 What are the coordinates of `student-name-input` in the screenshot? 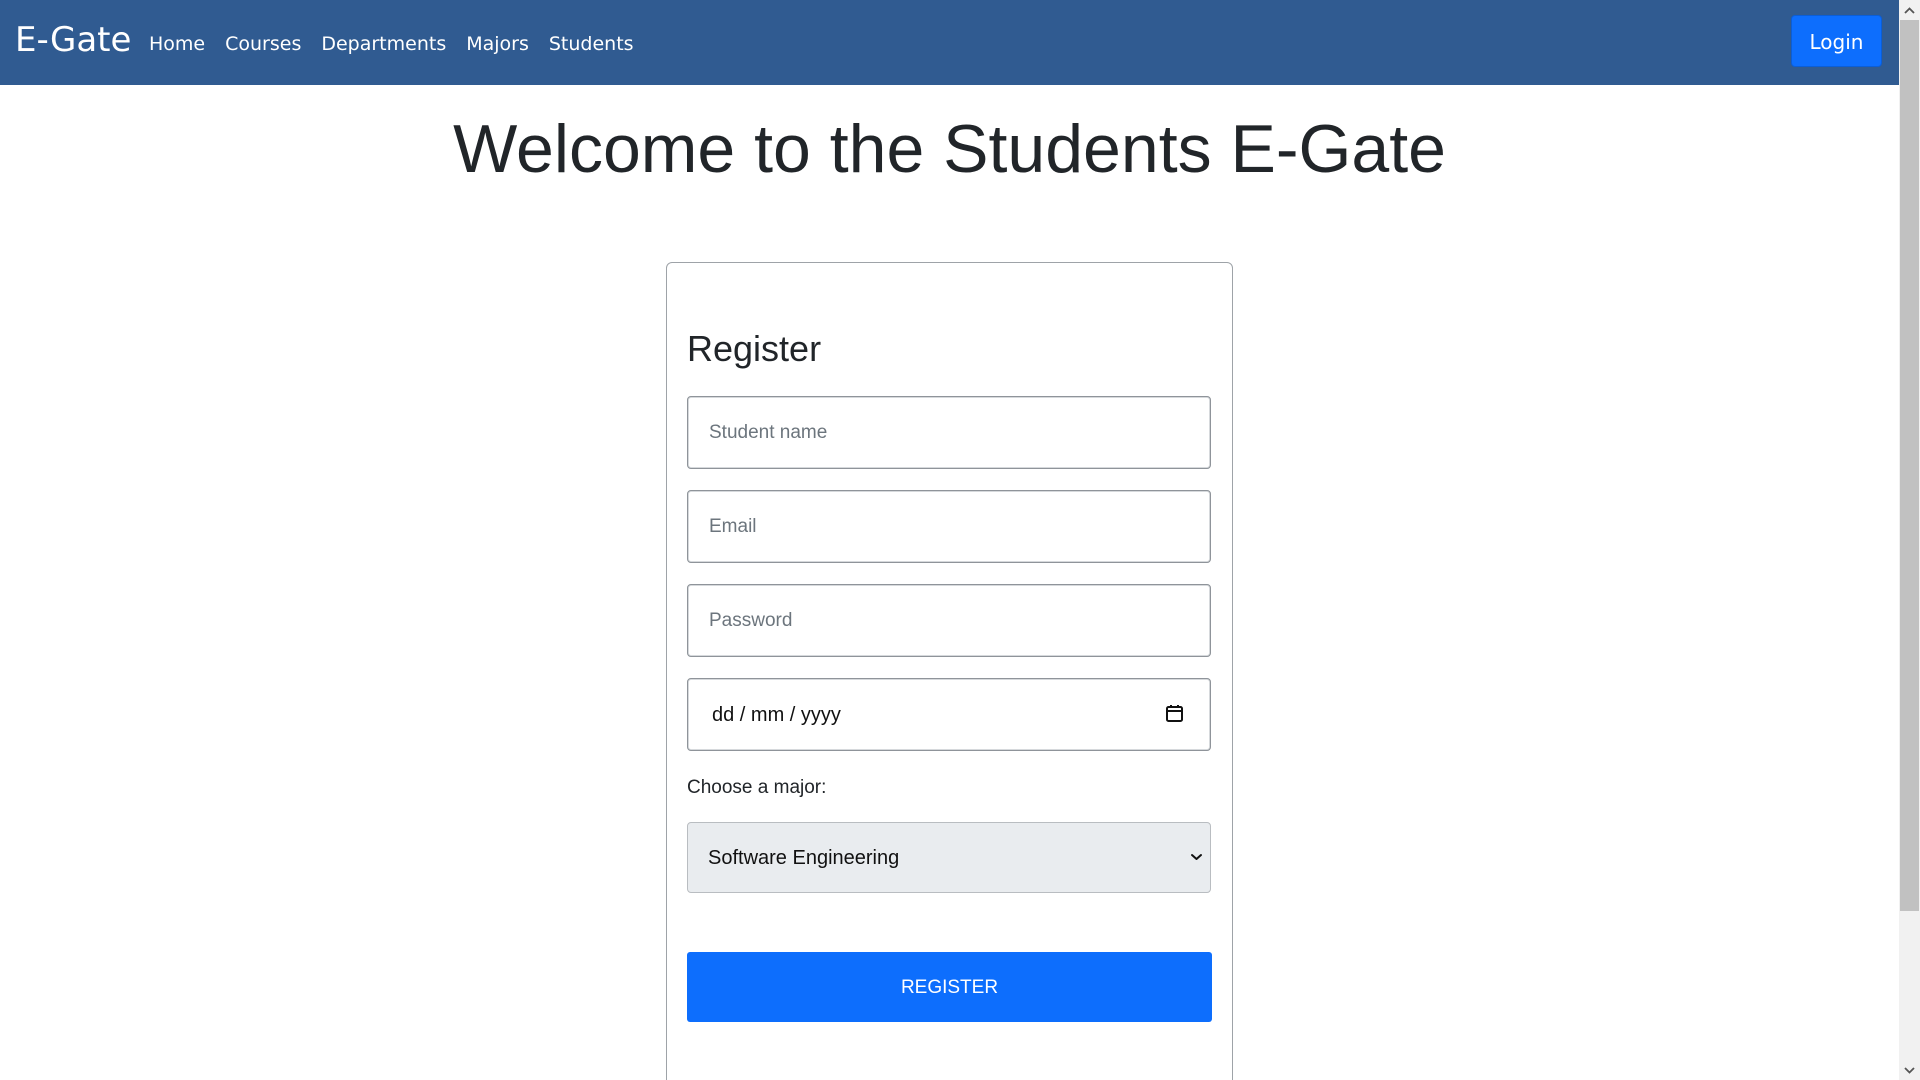 It's located at (949, 432).